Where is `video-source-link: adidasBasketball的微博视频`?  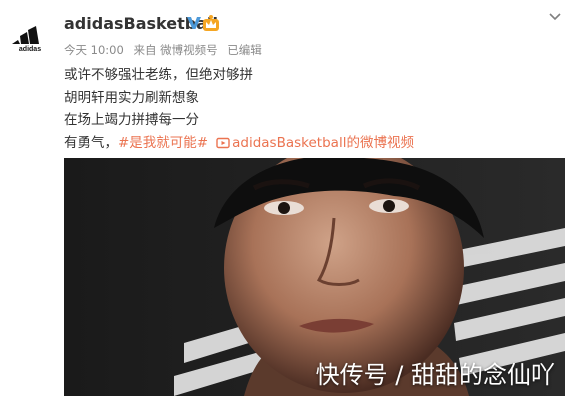
video-source-link: adidasBasketball的微博视频 is located at coordinates (315, 143).